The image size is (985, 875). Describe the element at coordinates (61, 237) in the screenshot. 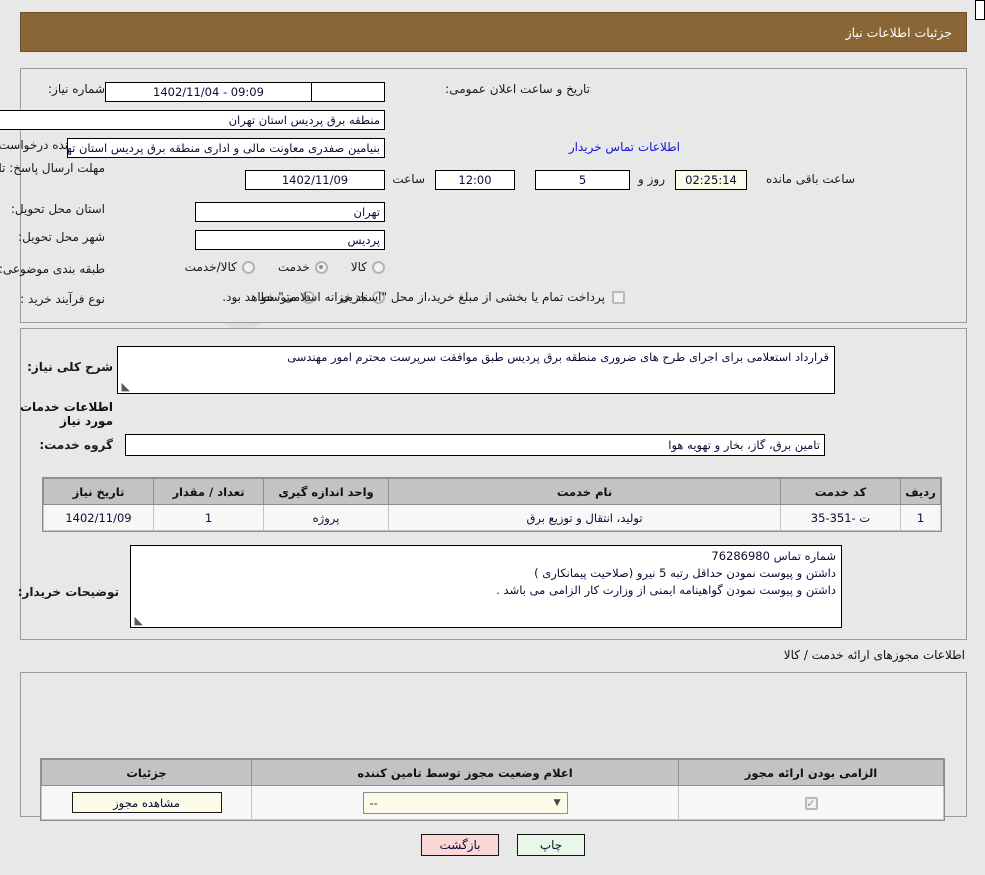

I see `city-label: شهر محل تحویل:` at that location.